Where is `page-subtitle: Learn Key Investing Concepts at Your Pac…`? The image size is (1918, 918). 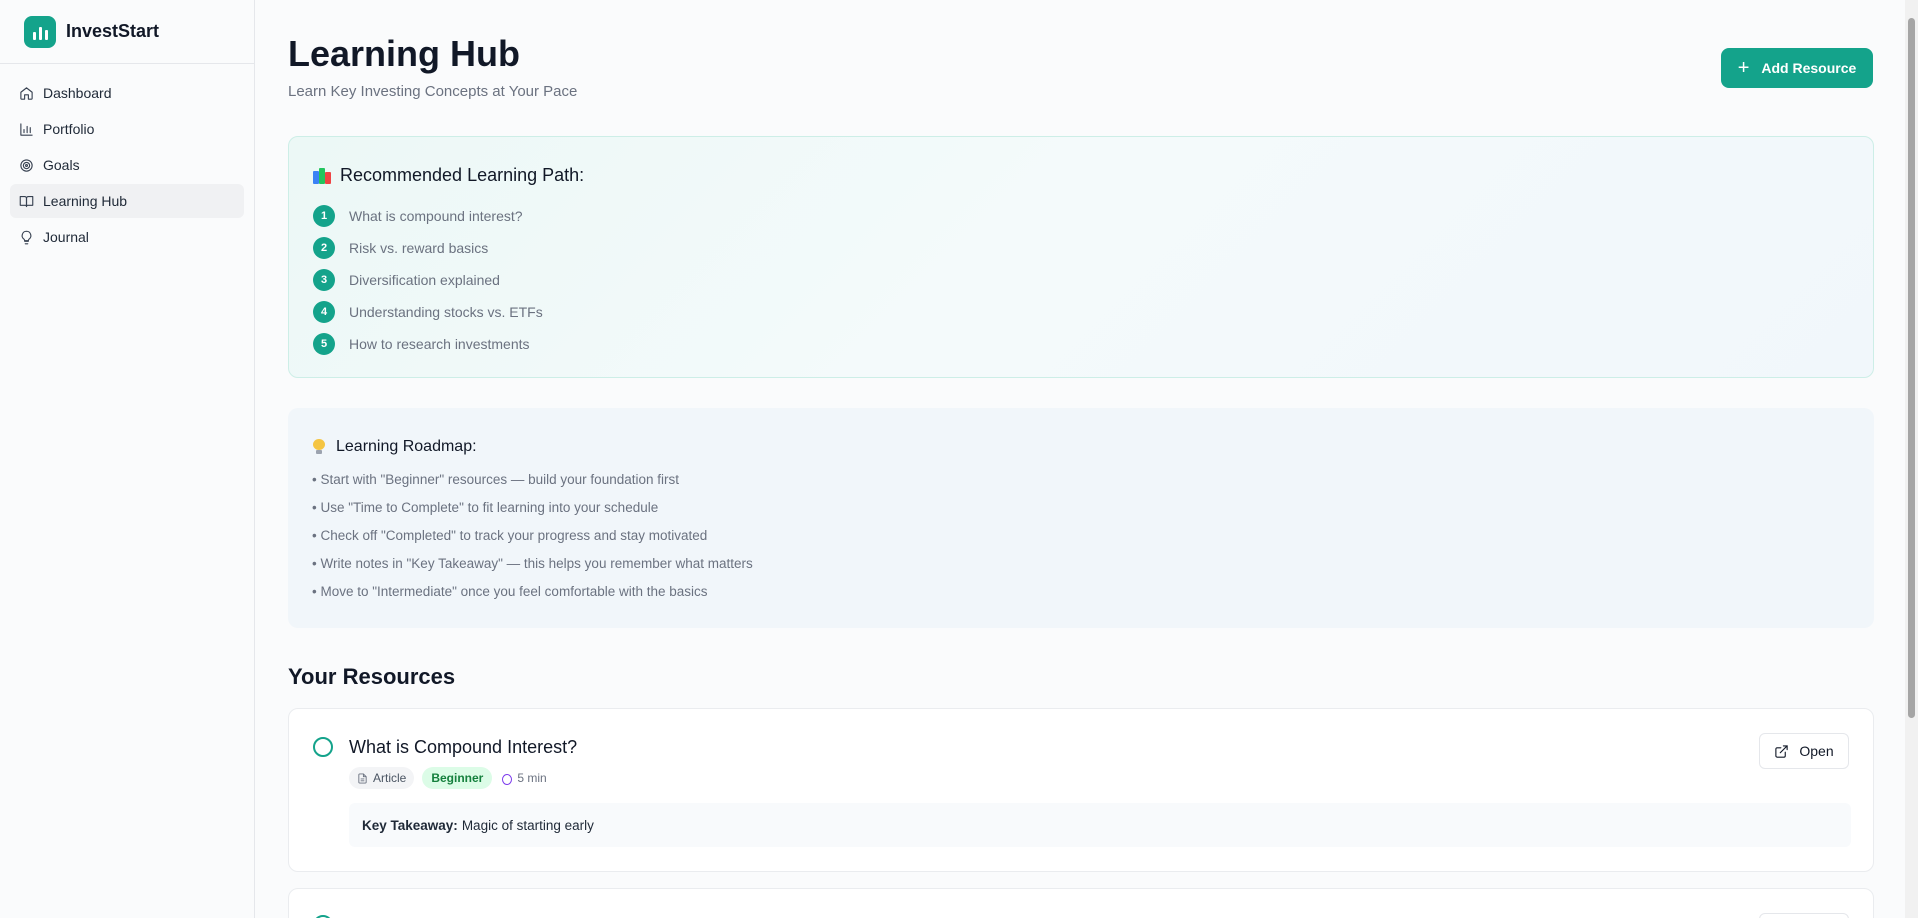
page-subtitle: Learn Key Investing Concepts at Your Pac… is located at coordinates (433, 91).